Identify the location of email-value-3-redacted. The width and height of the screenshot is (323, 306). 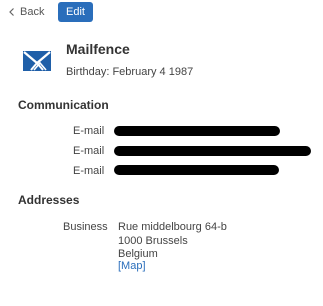
(196, 170).